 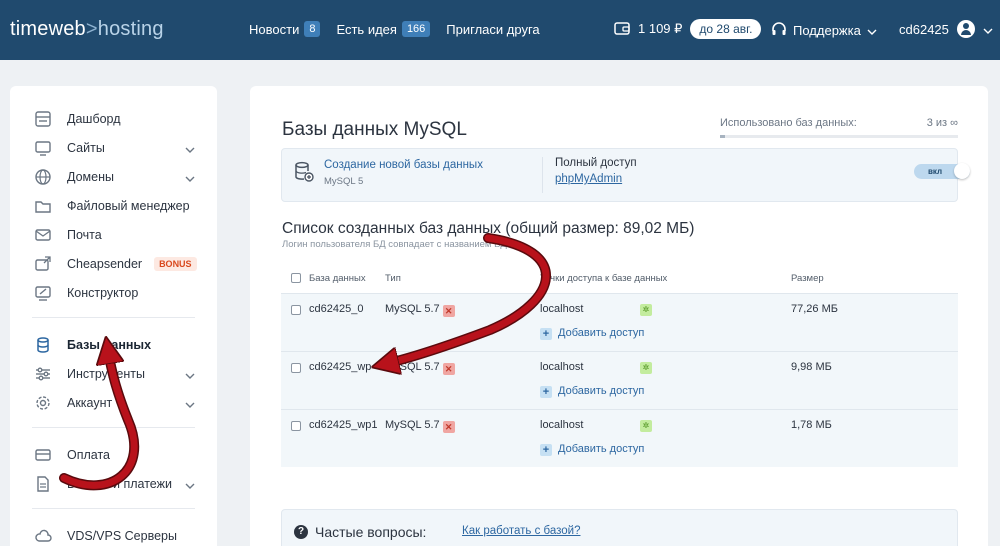 What do you see at coordinates (336, 309) in the screenshot?
I see `db-name: cd62425_0` at bounding box center [336, 309].